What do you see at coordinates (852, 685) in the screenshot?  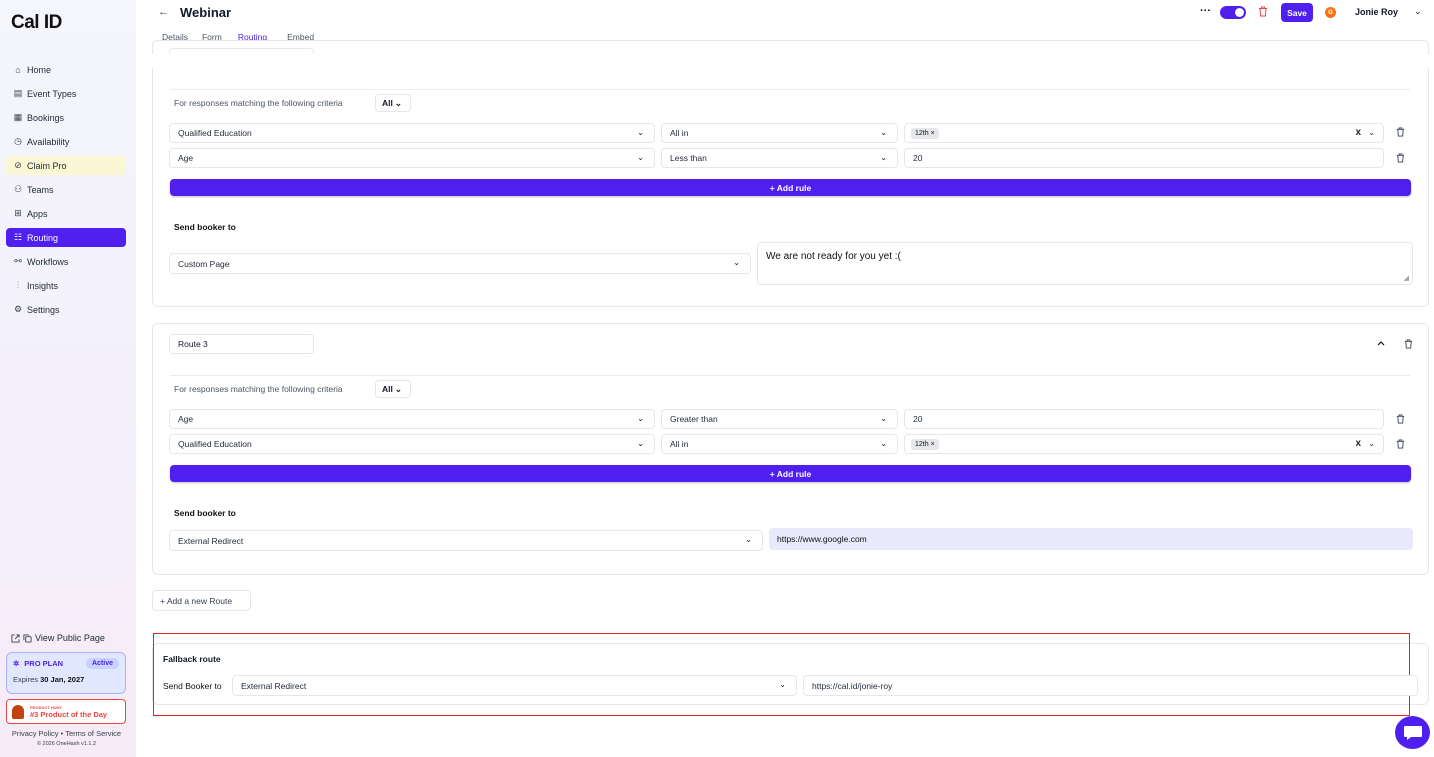 I see `fallback-url: https://cal.id/jonie-roy` at bounding box center [852, 685].